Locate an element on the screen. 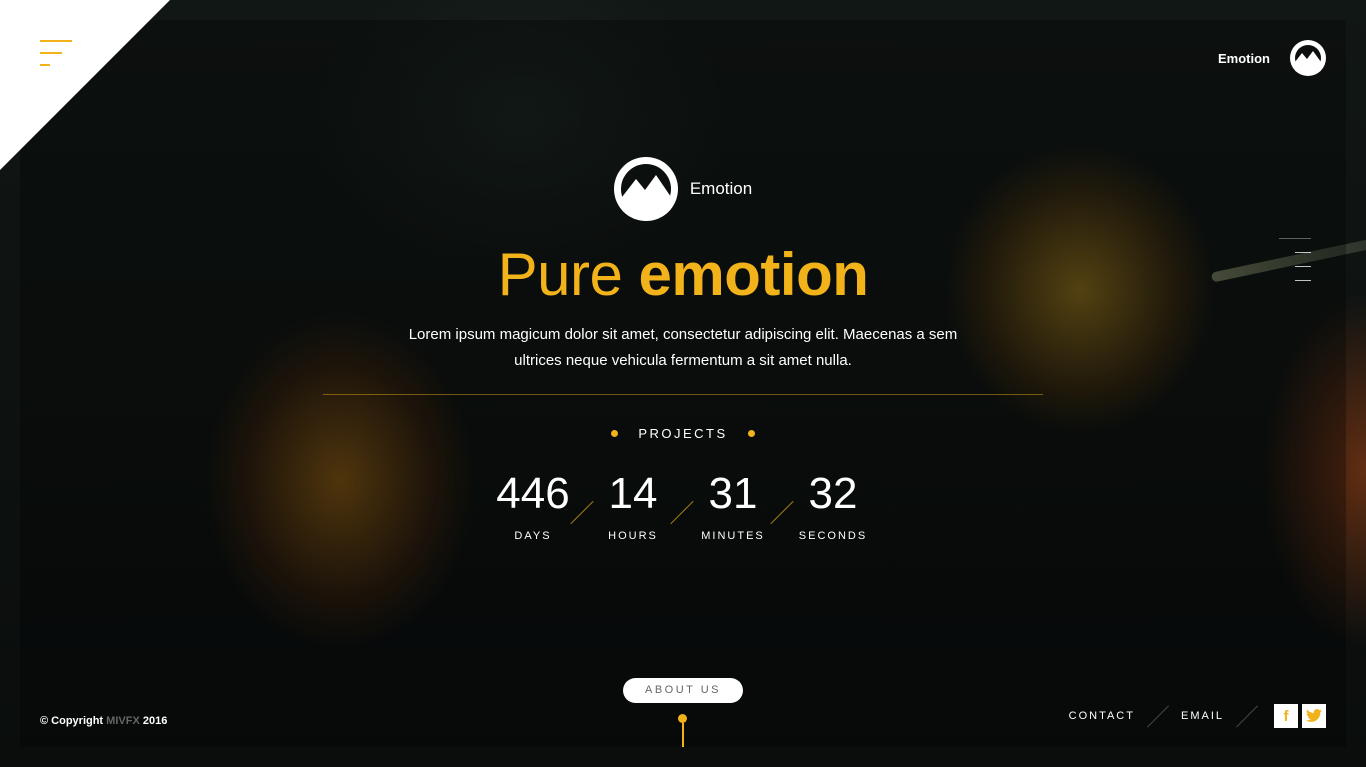 This screenshot has width=1366, height=767. footer-links: CONTACT EMAIL f is located at coordinates (1197, 716).